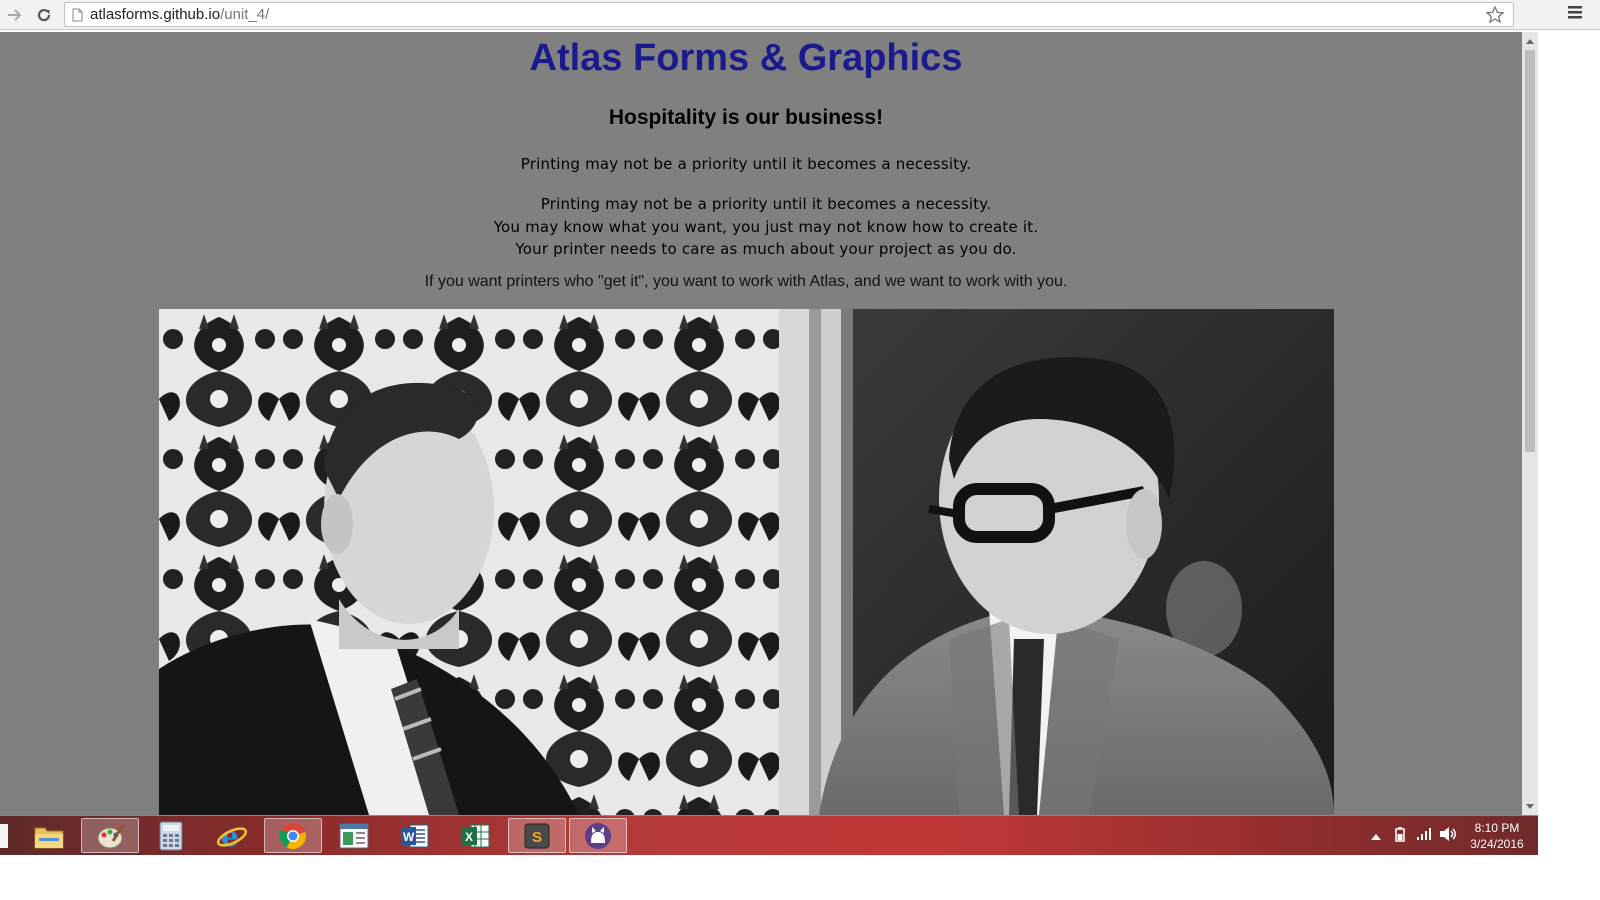 The image size is (1600, 900). Describe the element at coordinates (476, 835) in the screenshot. I see `excel-icon: X` at that location.